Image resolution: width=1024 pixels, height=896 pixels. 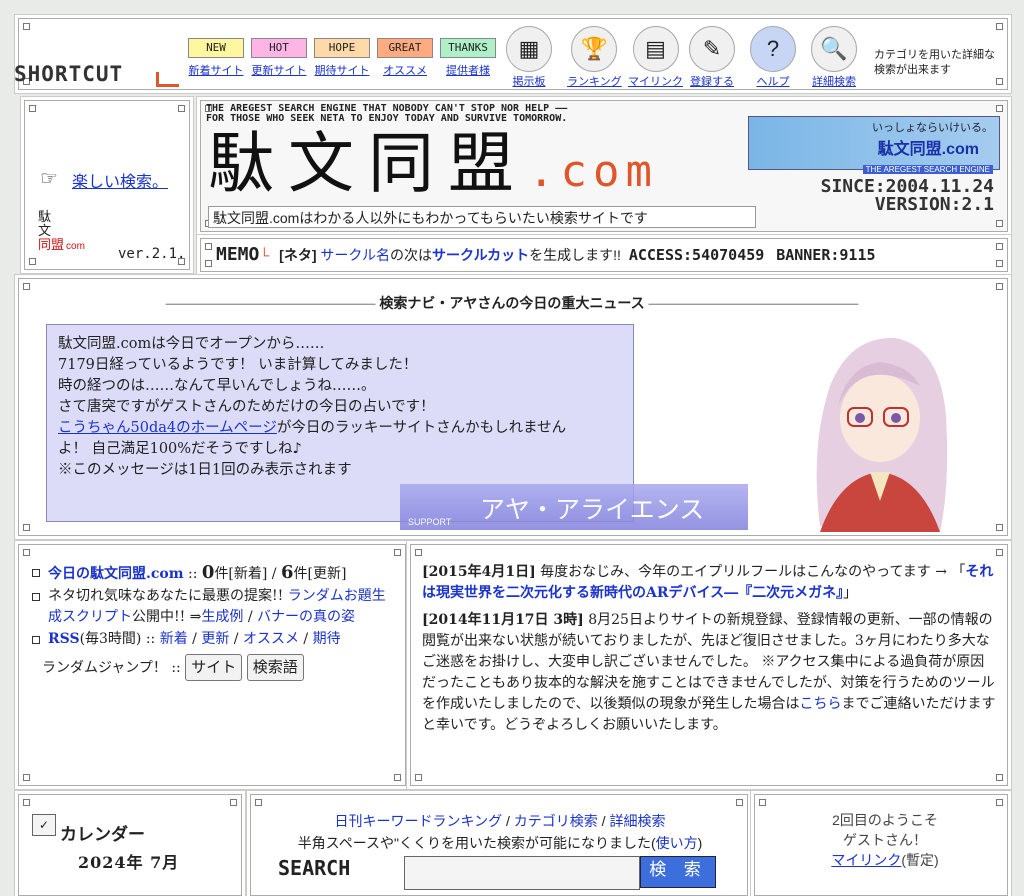 What do you see at coordinates (167, 428) in the screenshot?
I see `lucky-site-link: こうちゃん50da4のホームページ` at bounding box center [167, 428].